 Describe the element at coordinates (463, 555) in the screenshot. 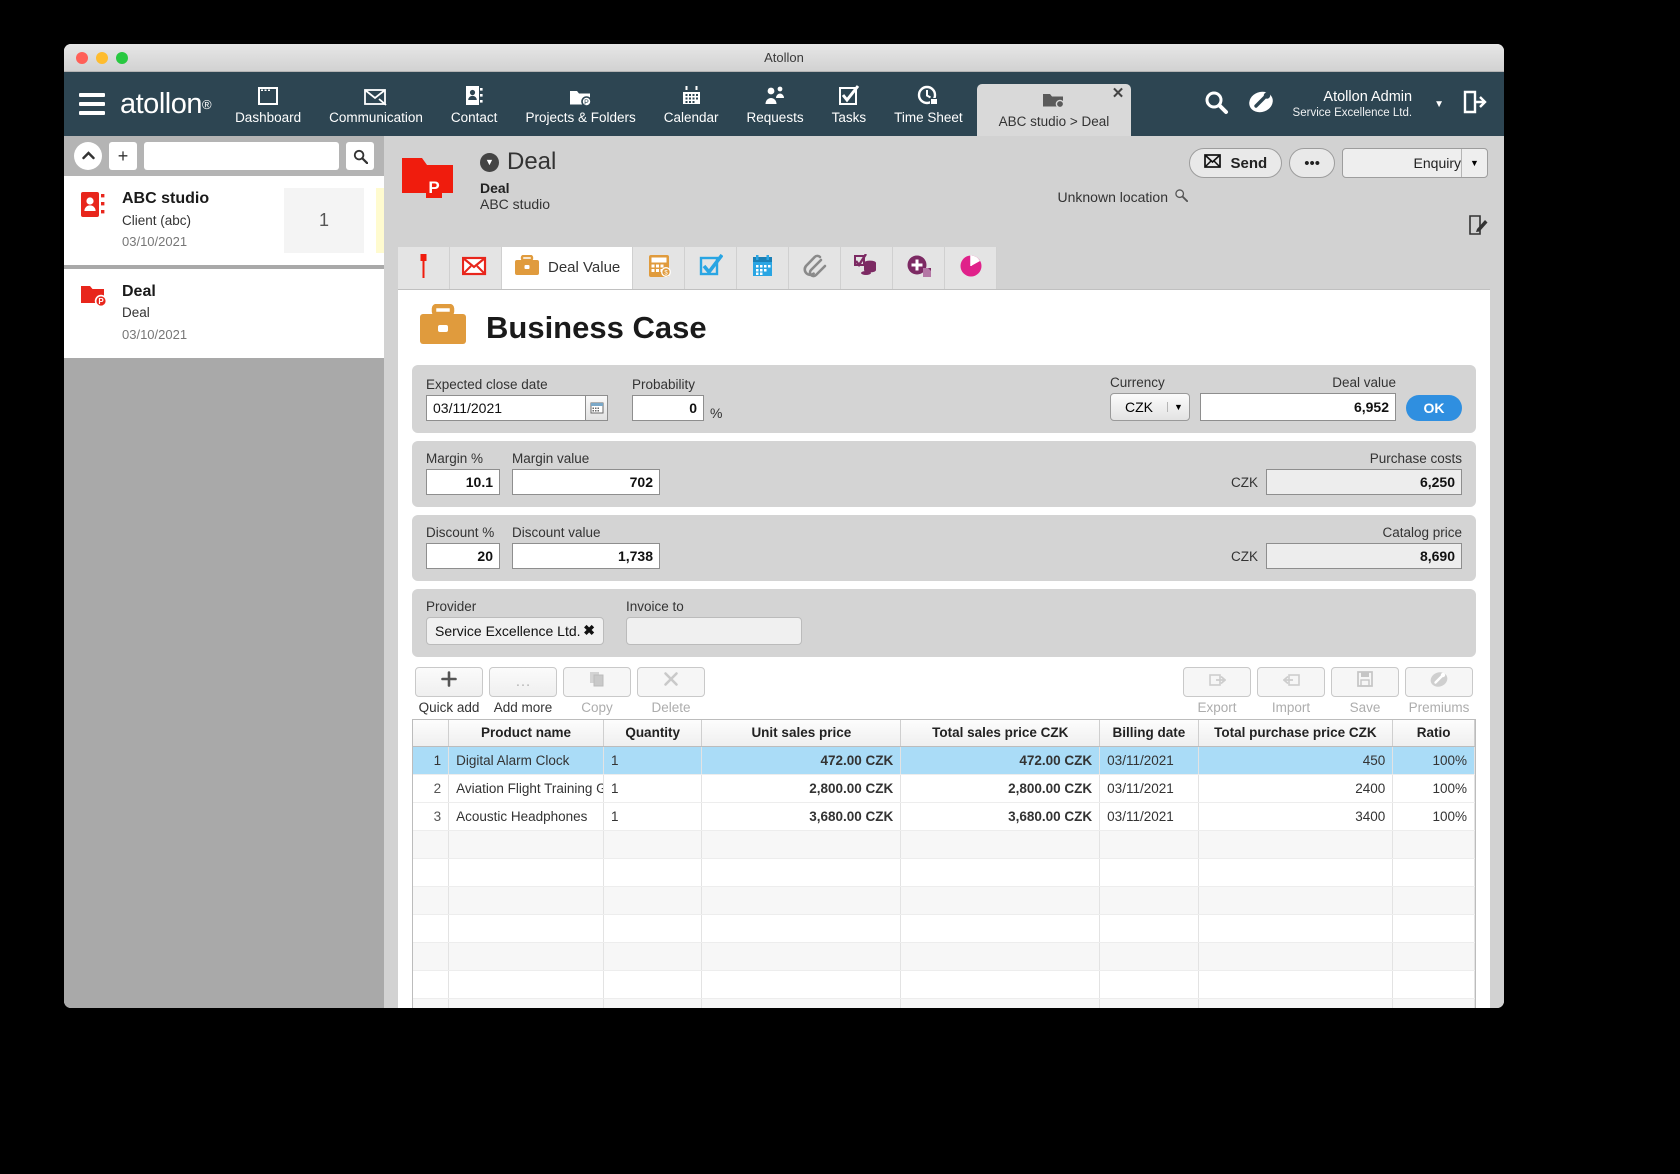

I see `discount-pct-input` at that location.